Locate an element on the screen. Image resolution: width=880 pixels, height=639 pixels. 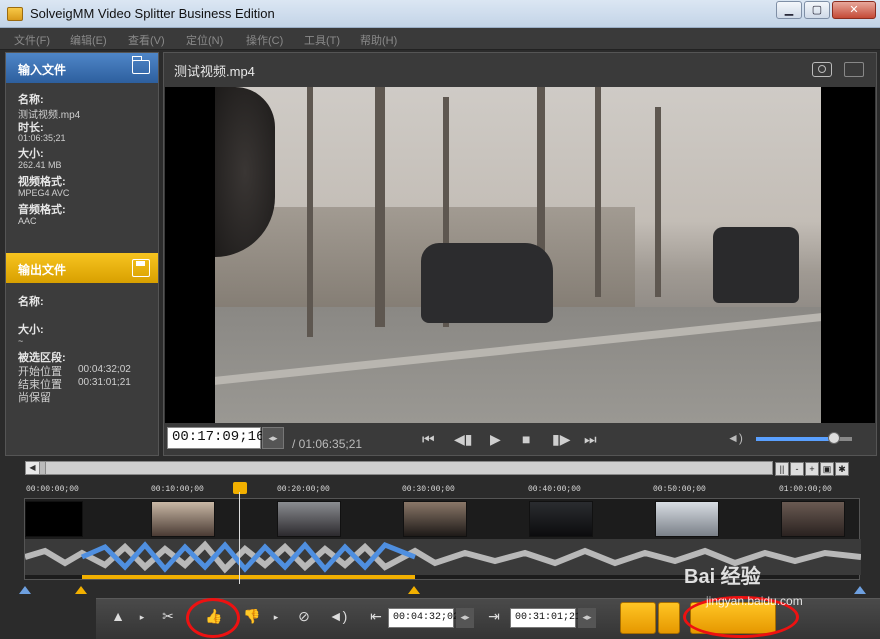
end-position-value: 00:31:01;21 is located at coordinates (104, 382).